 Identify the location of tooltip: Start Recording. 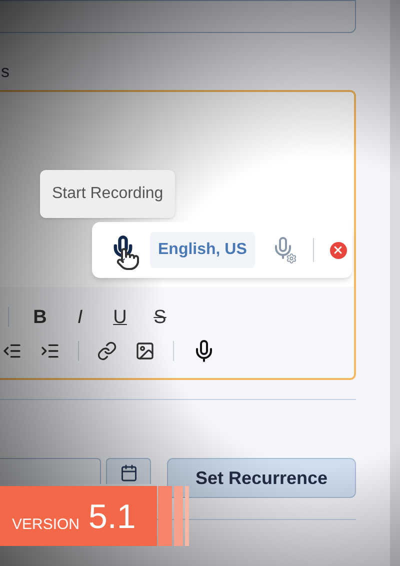
(108, 194).